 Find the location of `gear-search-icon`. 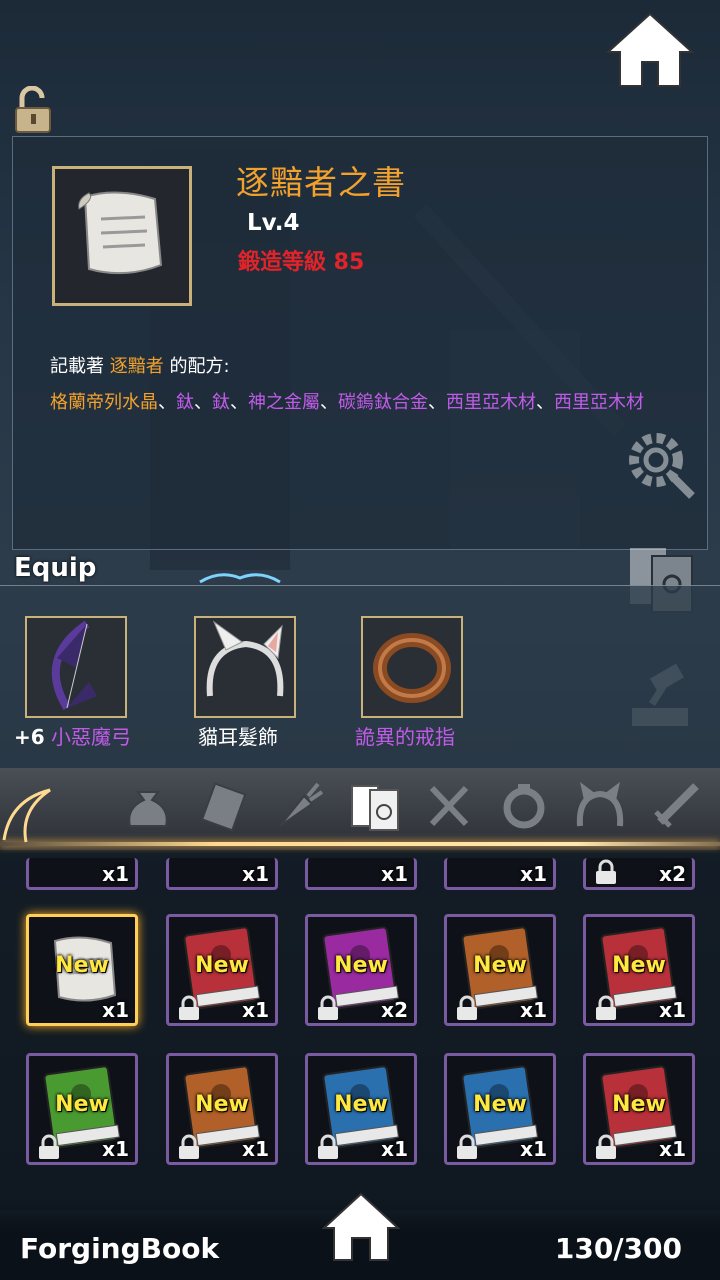

gear-search-icon is located at coordinates (660, 462).